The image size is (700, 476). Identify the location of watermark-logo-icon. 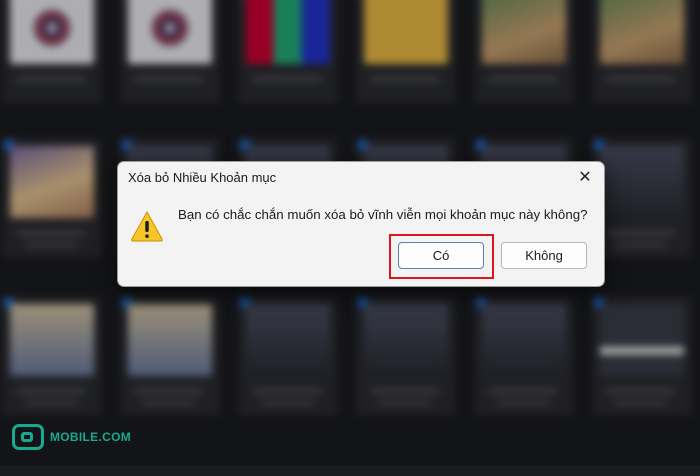
(28, 437).